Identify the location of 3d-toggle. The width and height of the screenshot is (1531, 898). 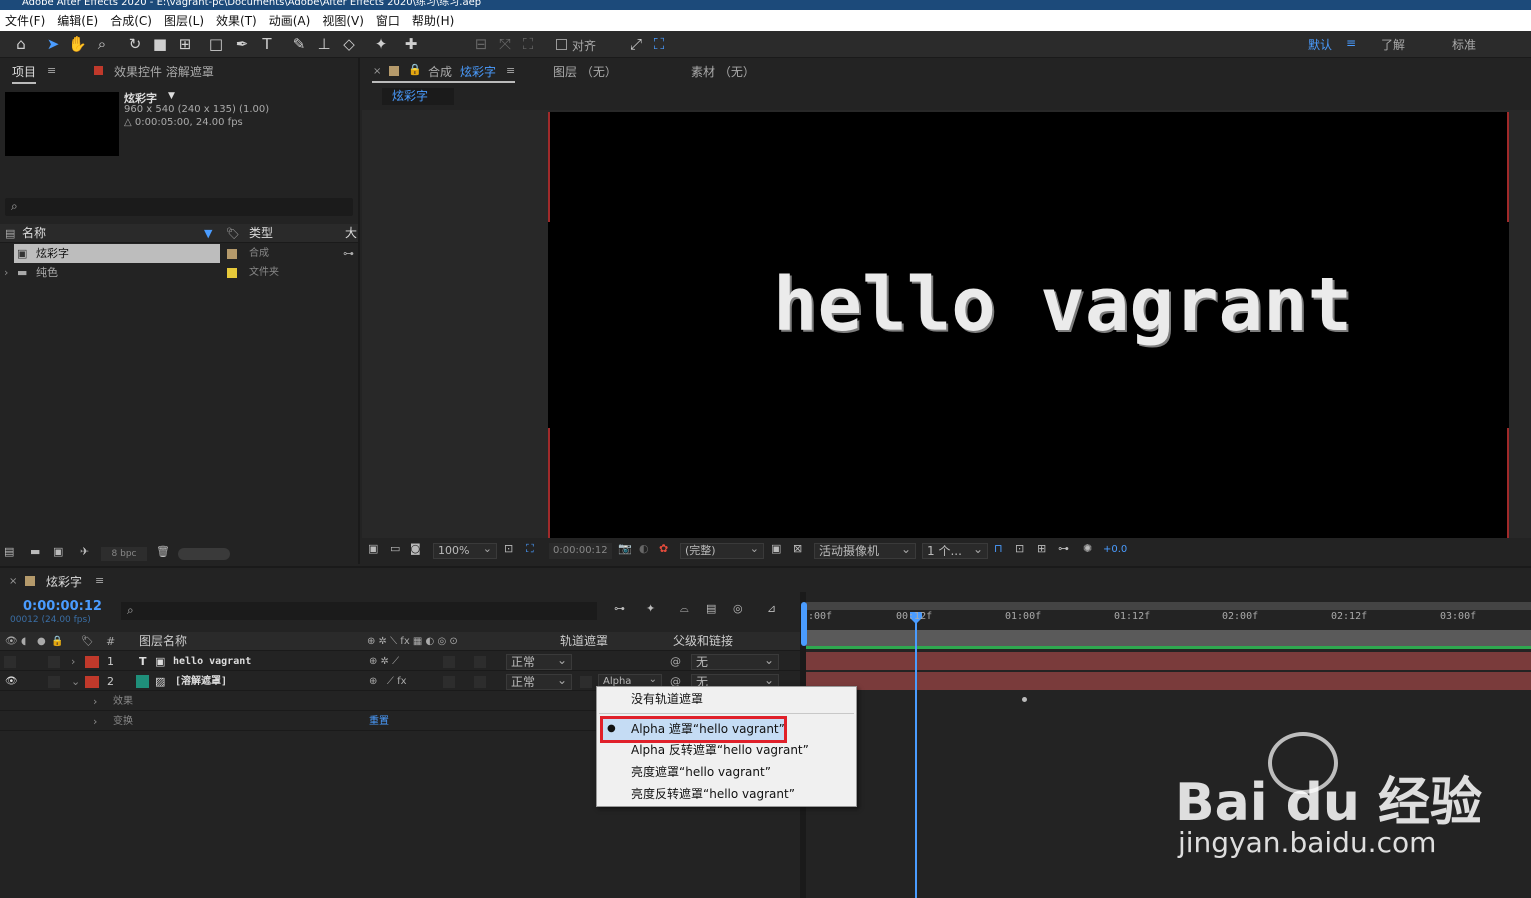
(480, 682).